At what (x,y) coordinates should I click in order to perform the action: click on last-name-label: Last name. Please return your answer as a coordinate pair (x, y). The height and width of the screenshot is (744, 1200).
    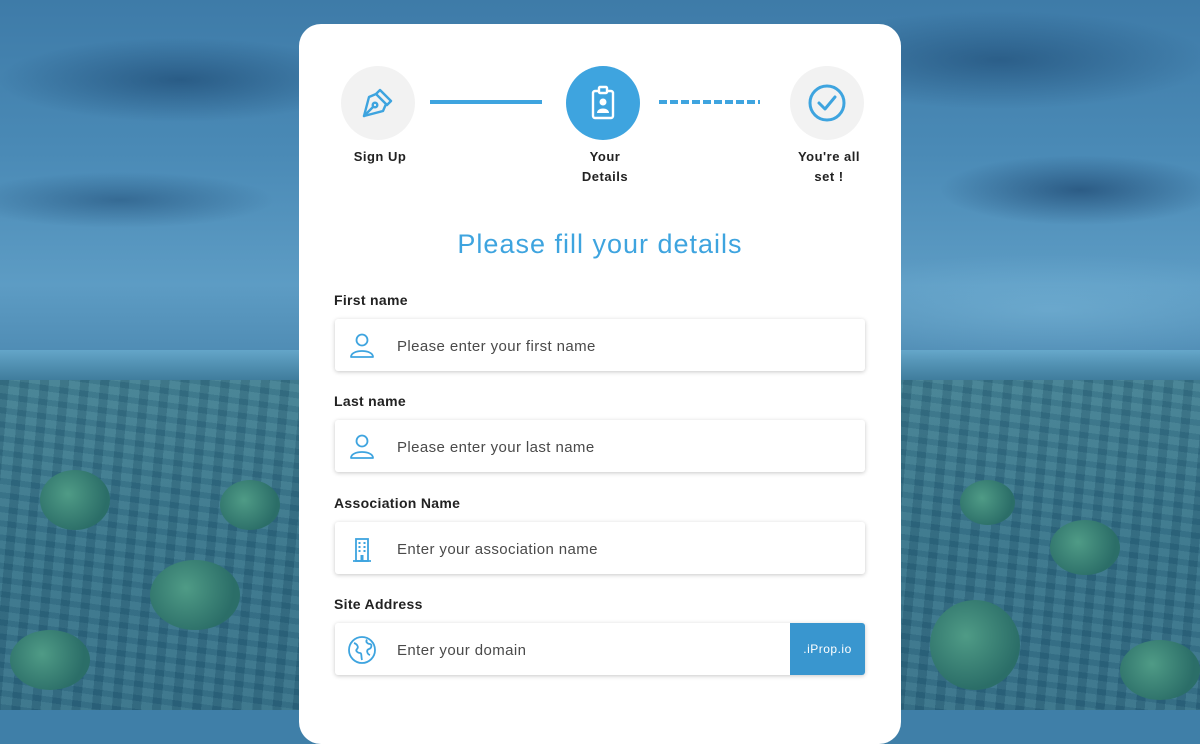
    Looking at the image, I should click on (370, 401).